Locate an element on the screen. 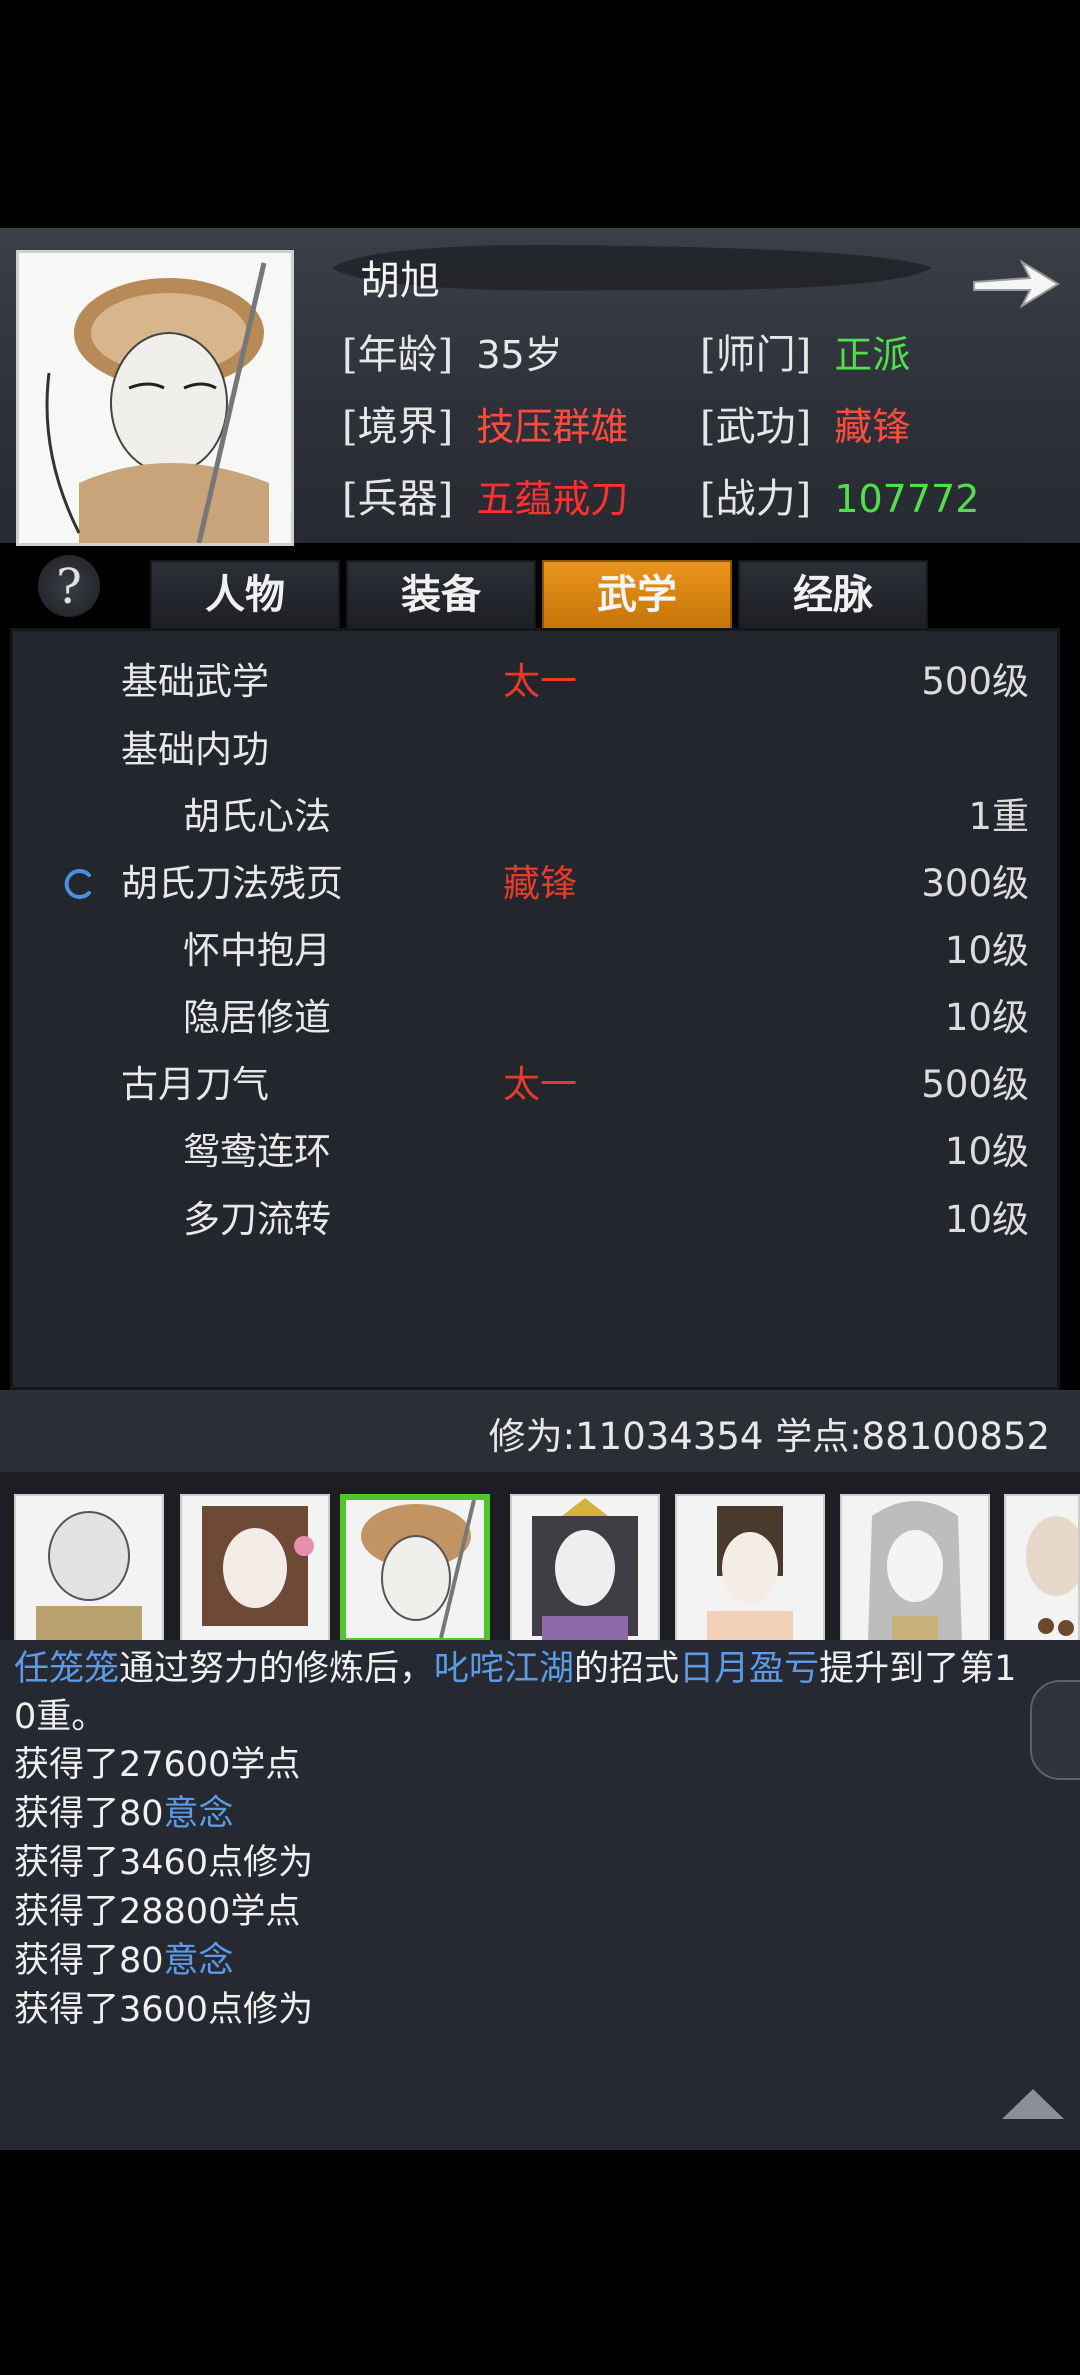  question-icon: ? is located at coordinates (69, 587).